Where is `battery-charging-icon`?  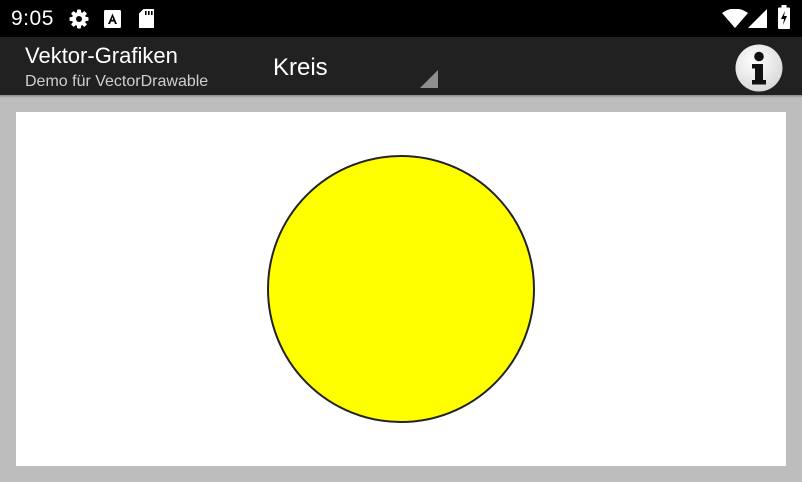
battery-charging-icon is located at coordinates (784, 17).